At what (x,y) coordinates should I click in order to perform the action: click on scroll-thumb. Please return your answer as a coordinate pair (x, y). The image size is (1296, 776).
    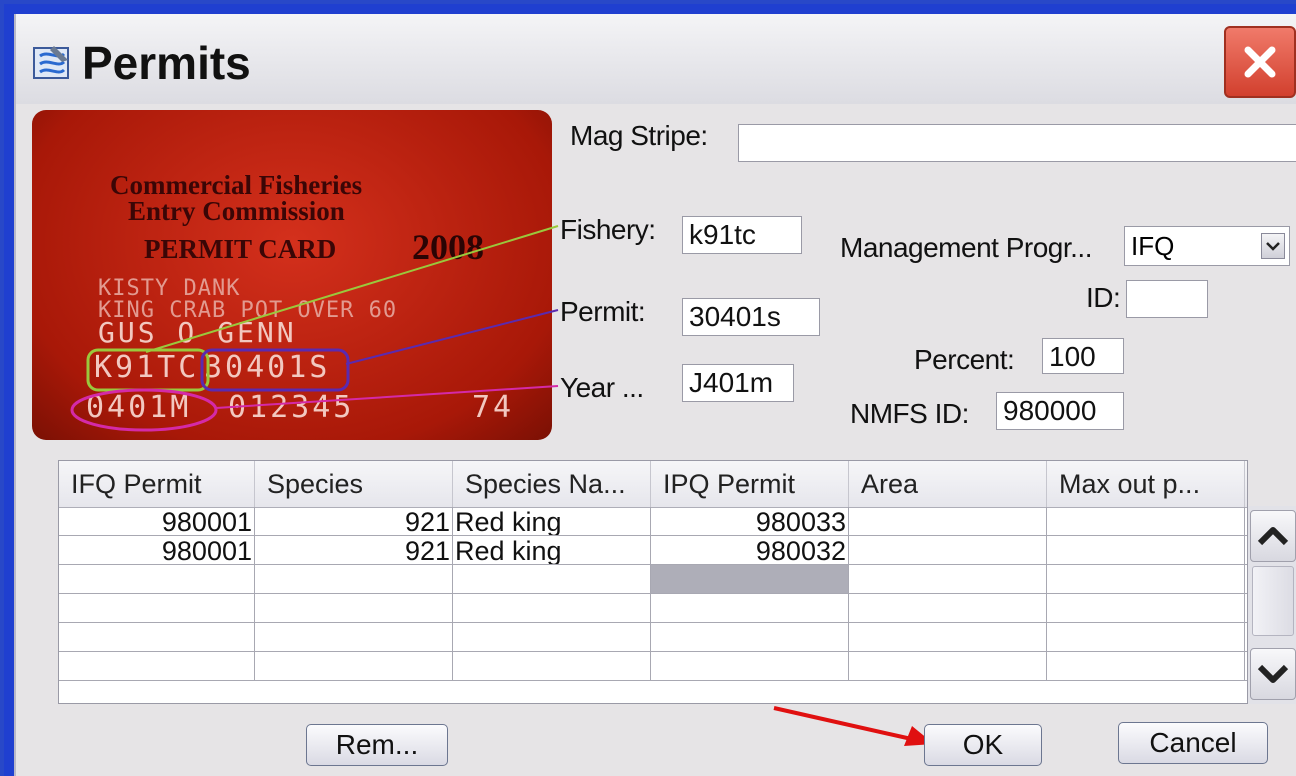
    Looking at the image, I should click on (1273, 601).